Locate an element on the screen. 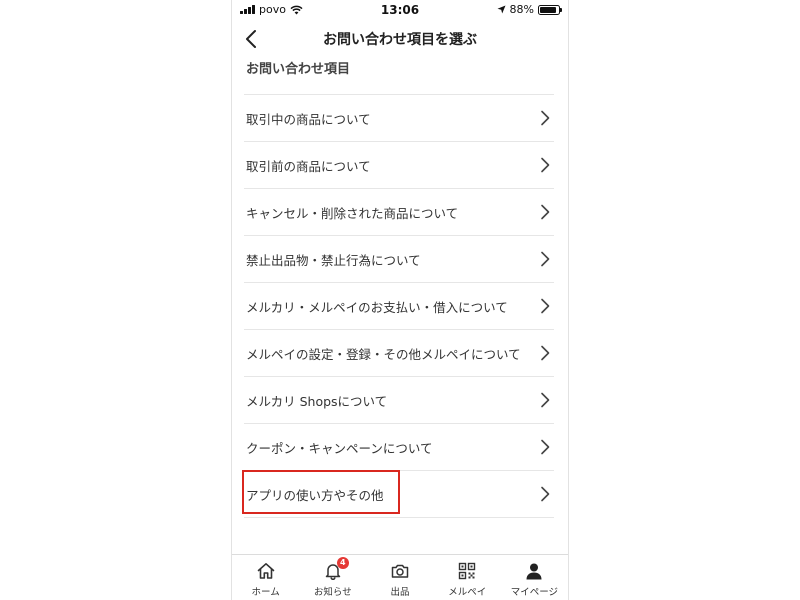 This screenshot has height=600, width=800. battery-tip is located at coordinates (561, 10).